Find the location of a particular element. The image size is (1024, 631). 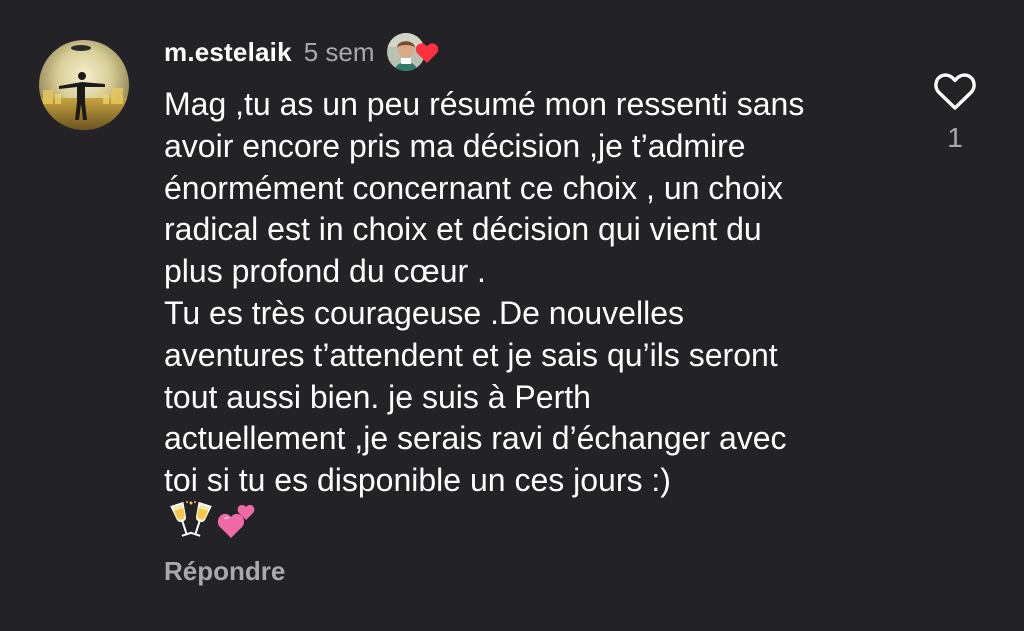

liked-by-author-badge is located at coordinates (413, 52).